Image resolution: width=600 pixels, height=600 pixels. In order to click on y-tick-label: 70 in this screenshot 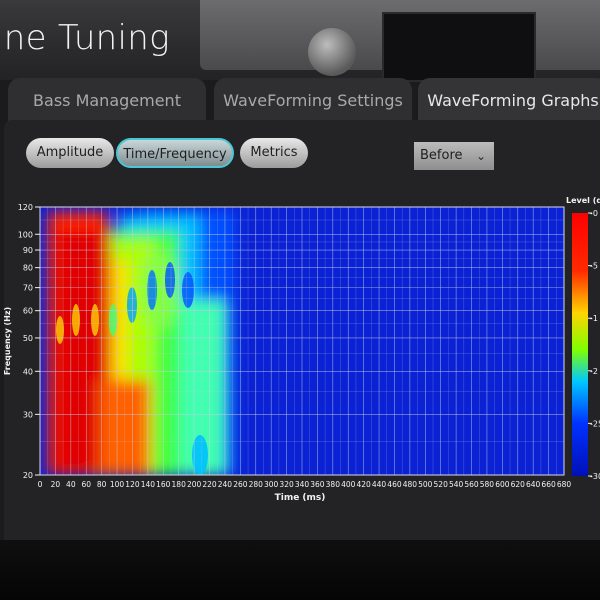, I will do `click(28, 288)`.